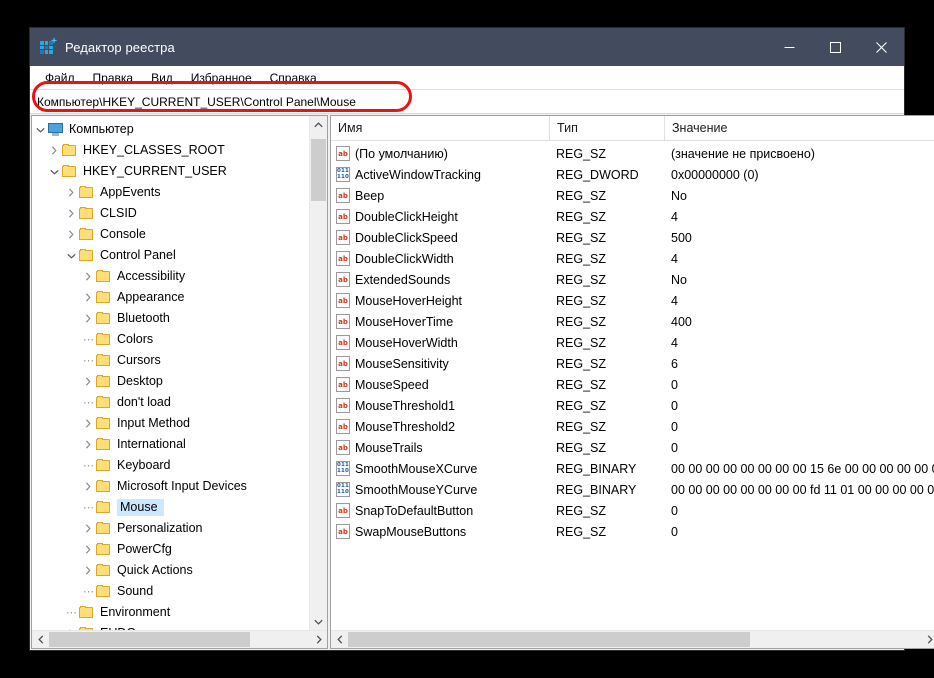  What do you see at coordinates (170, 171) in the screenshot?
I see `tree-item-hkey-current-user: HKEY_CURRENT_USER` at bounding box center [170, 171].